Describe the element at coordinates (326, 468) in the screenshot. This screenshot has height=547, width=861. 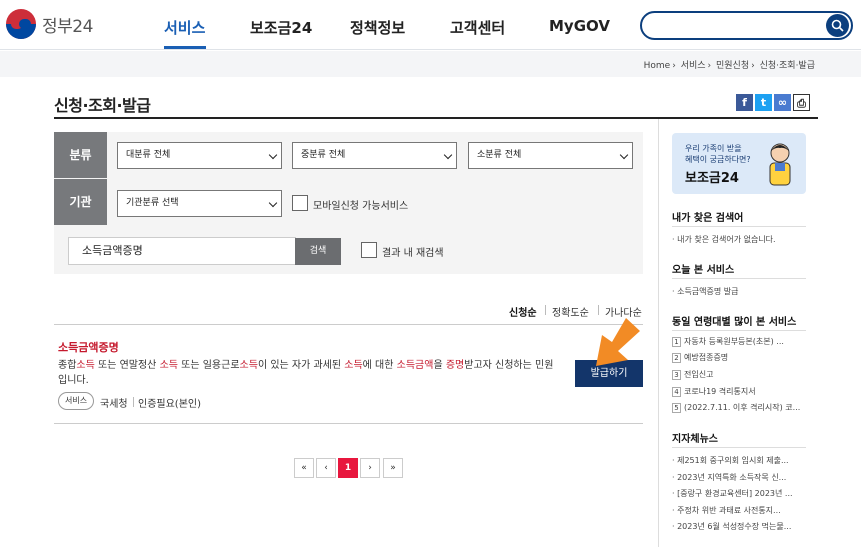
I see `page-prev-button: ‹` at that location.